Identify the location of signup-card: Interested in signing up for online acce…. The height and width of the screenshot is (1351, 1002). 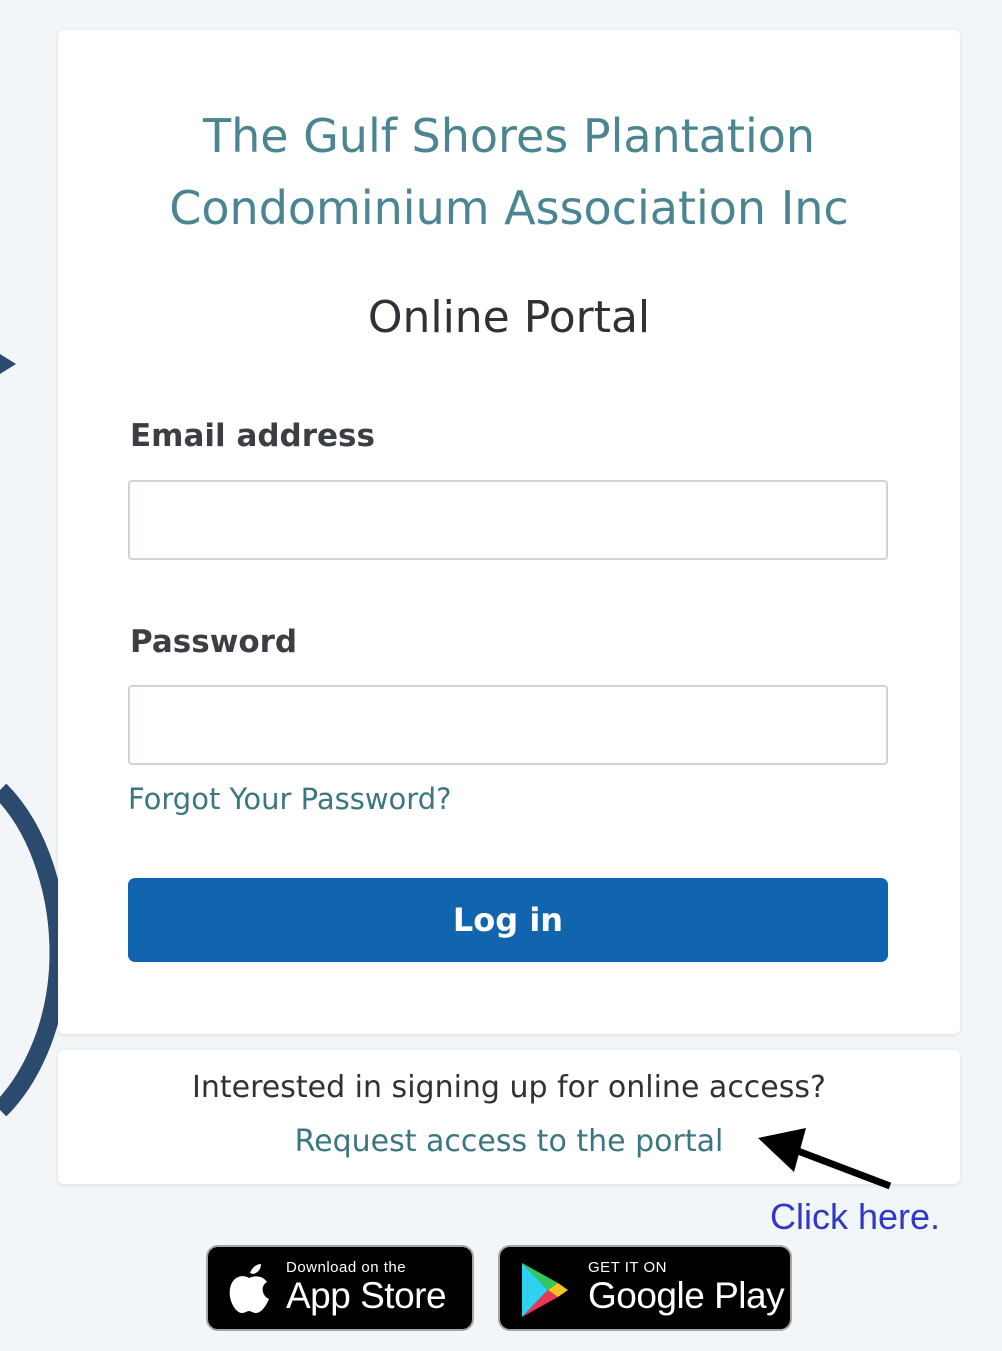
(509, 1117).